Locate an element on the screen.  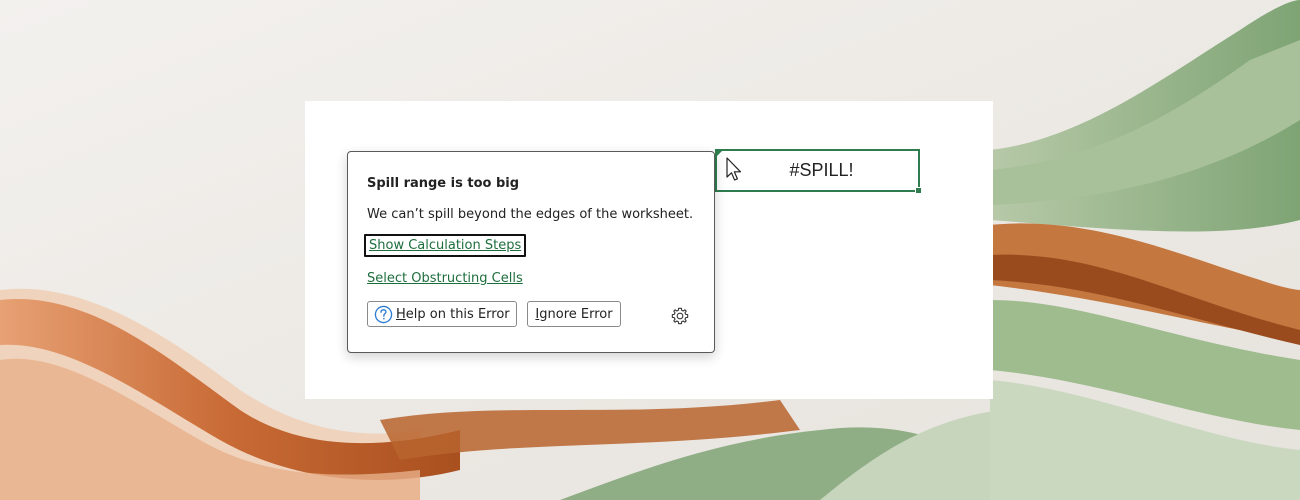
spill-error-cell: #SPILL! is located at coordinates (818, 171).